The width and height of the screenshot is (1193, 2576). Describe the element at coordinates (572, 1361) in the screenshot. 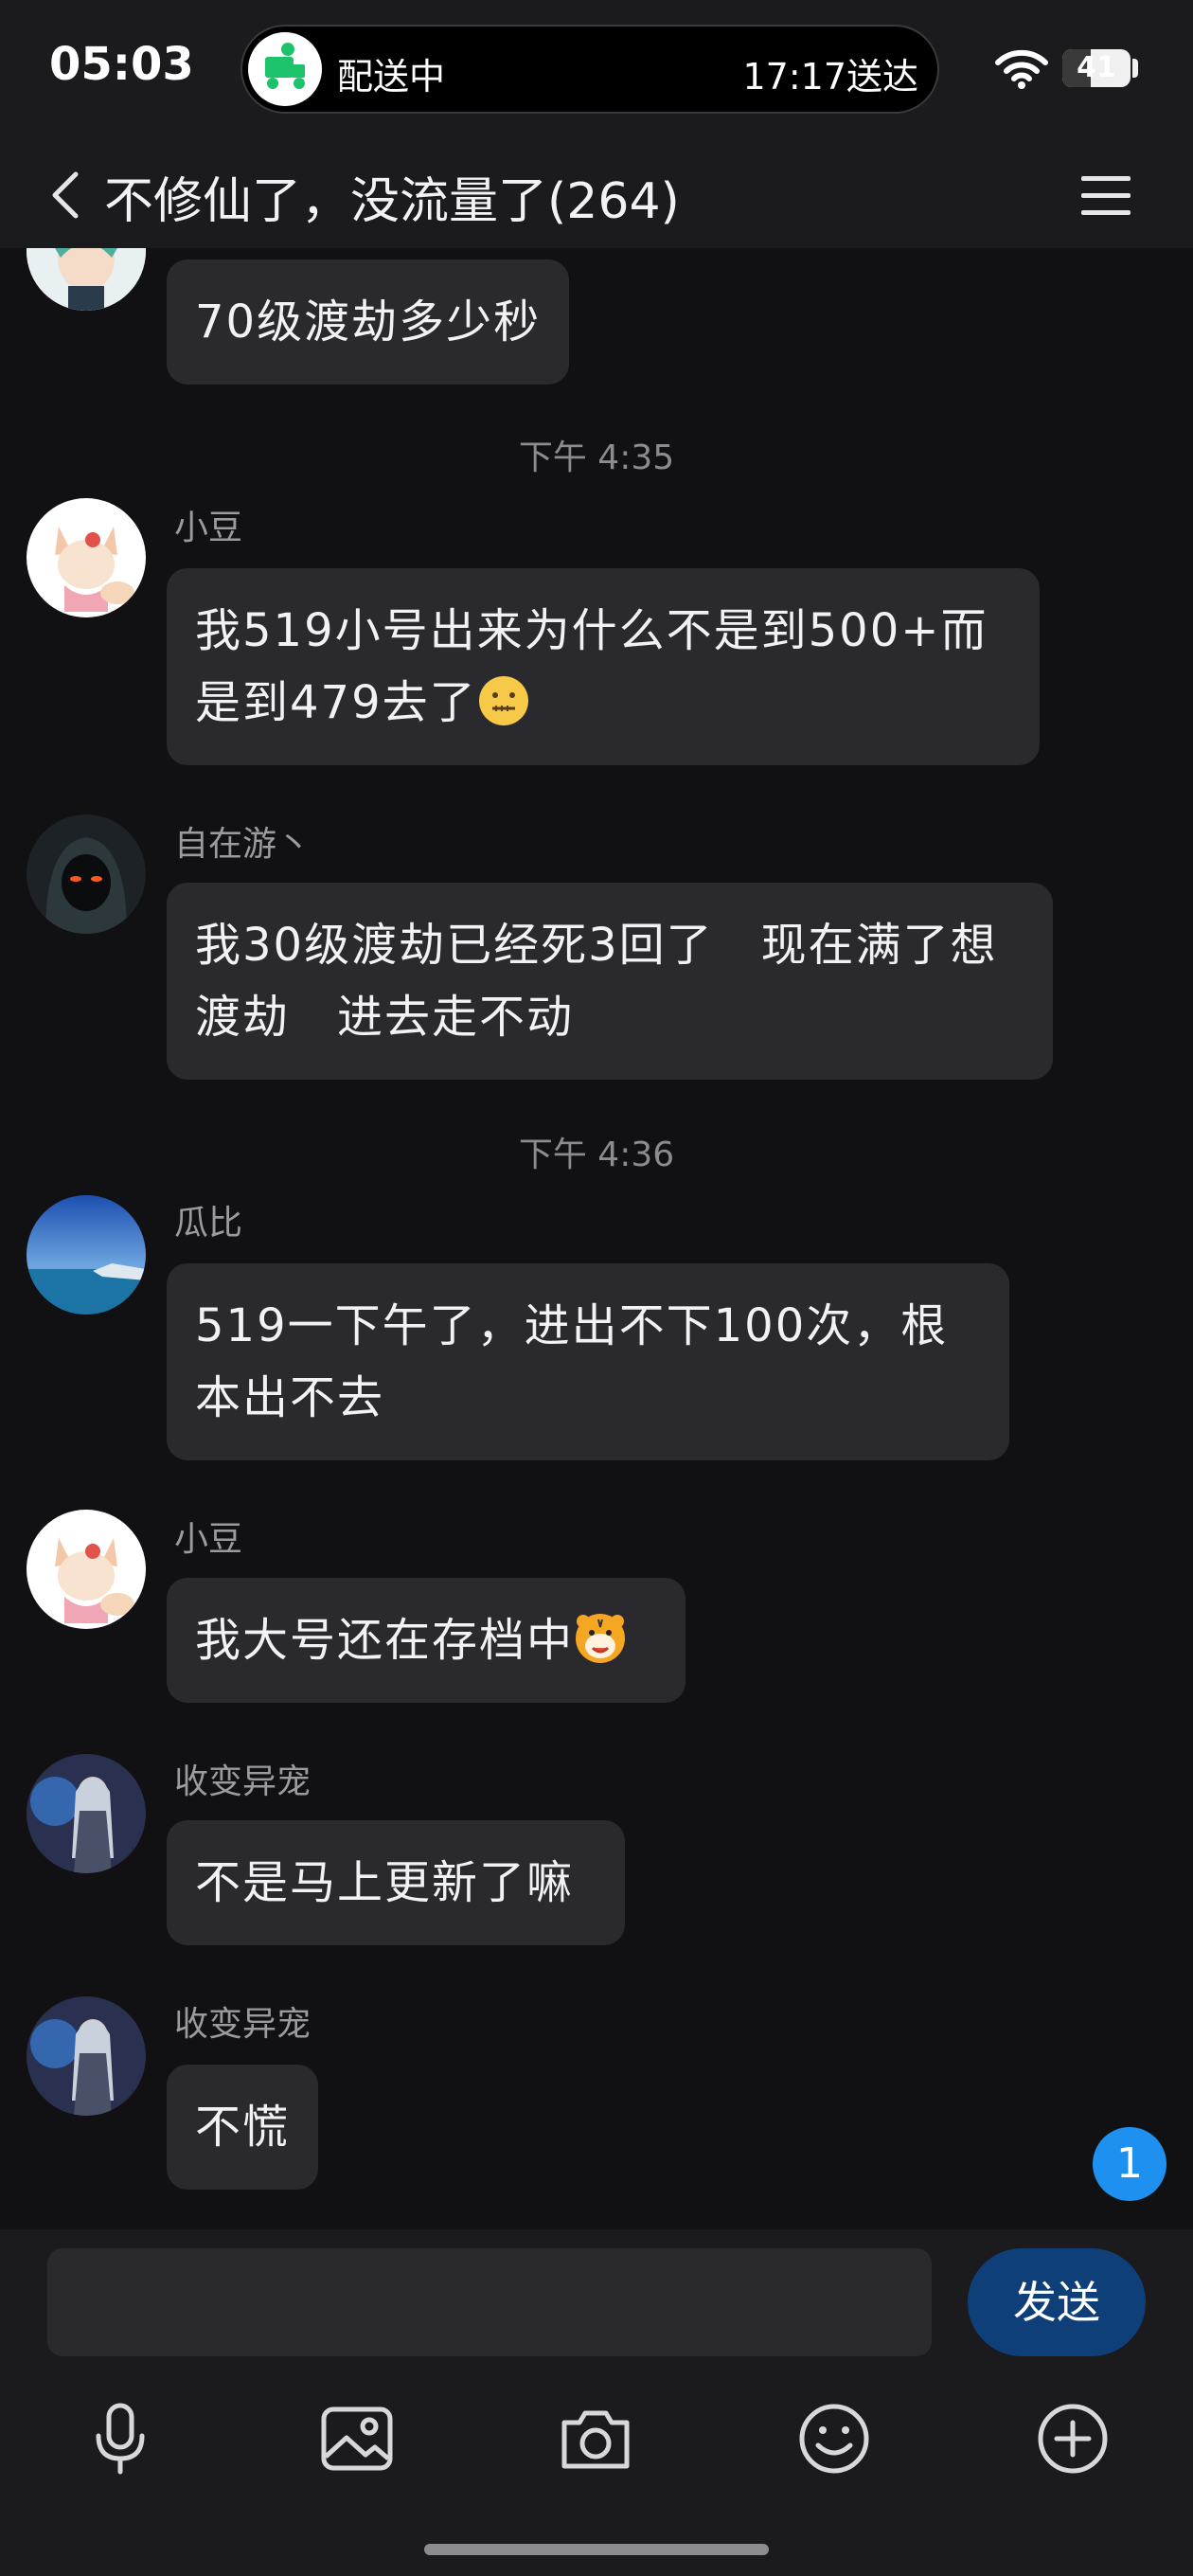

I see `message-text: 519一下午了，进出不下100次，根本出不去` at that location.